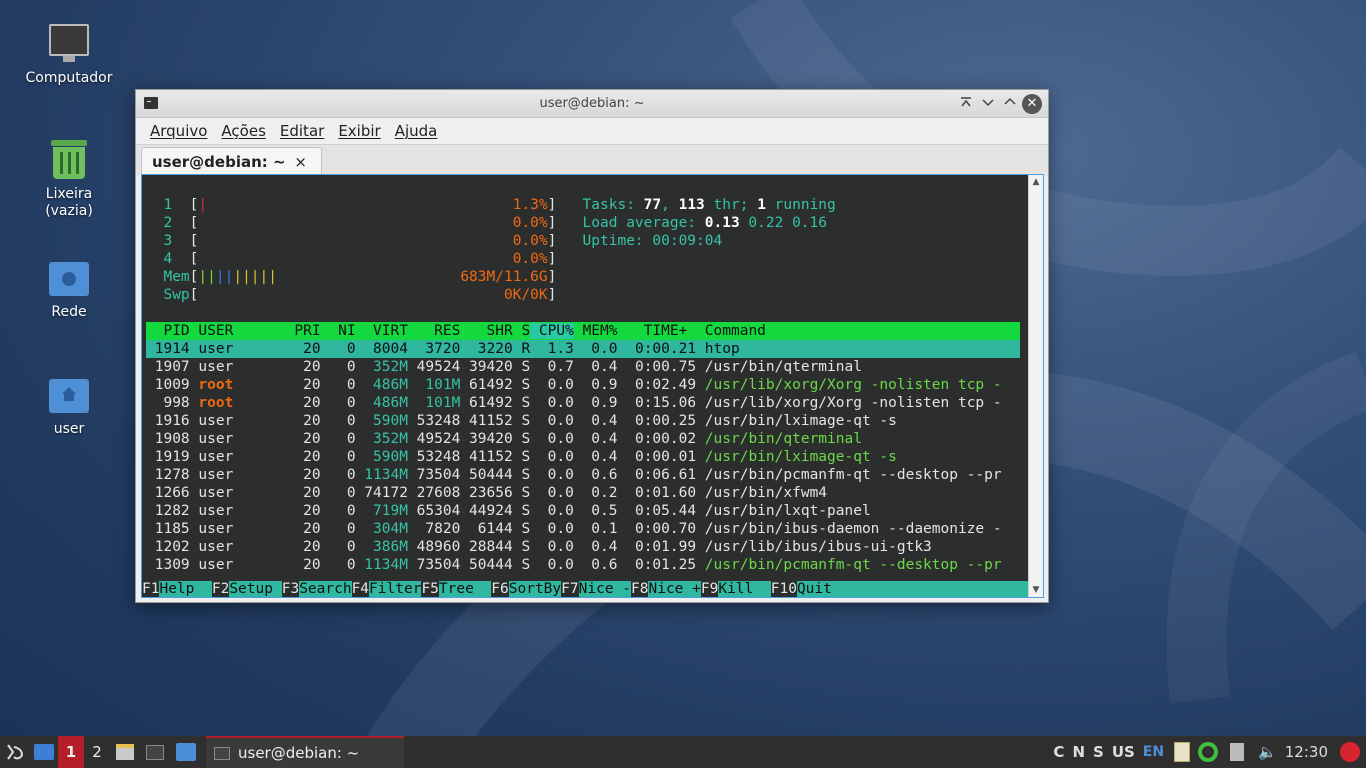 This screenshot has width=1366, height=768. Describe the element at coordinates (465, 589) in the screenshot. I see `fkey-label: Tree` at that location.